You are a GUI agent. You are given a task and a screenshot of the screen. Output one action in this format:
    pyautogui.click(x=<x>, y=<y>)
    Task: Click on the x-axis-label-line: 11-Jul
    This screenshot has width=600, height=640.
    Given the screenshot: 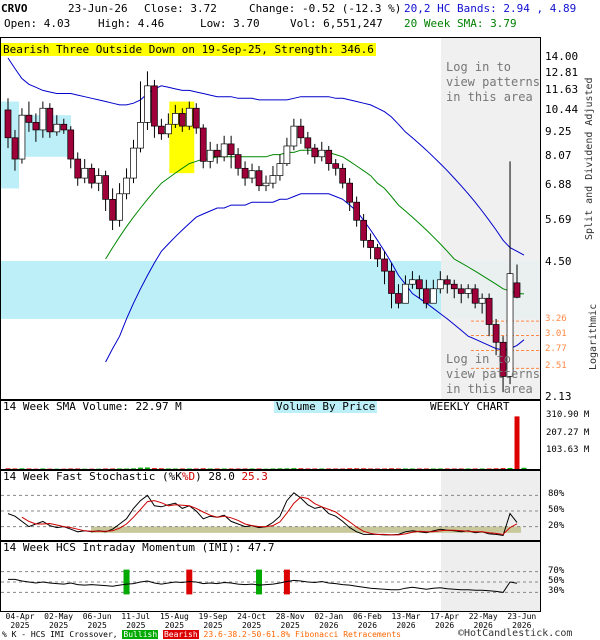 What is the action you would take?
    pyautogui.click(x=136, y=616)
    